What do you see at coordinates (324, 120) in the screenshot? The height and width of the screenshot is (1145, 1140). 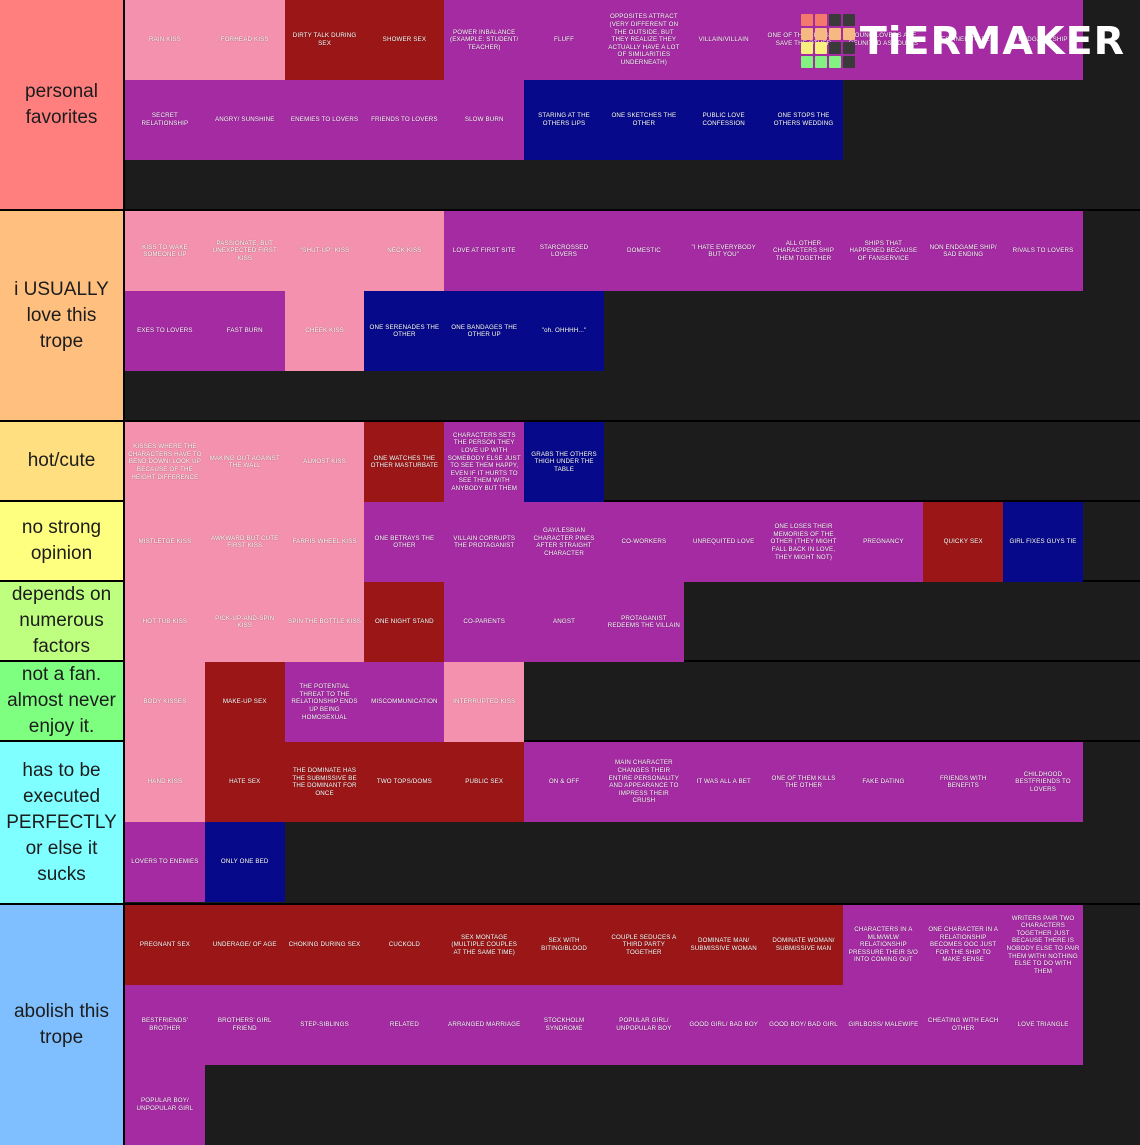 I see `tier-item-tile: ENEMIES TO LOVERS` at bounding box center [324, 120].